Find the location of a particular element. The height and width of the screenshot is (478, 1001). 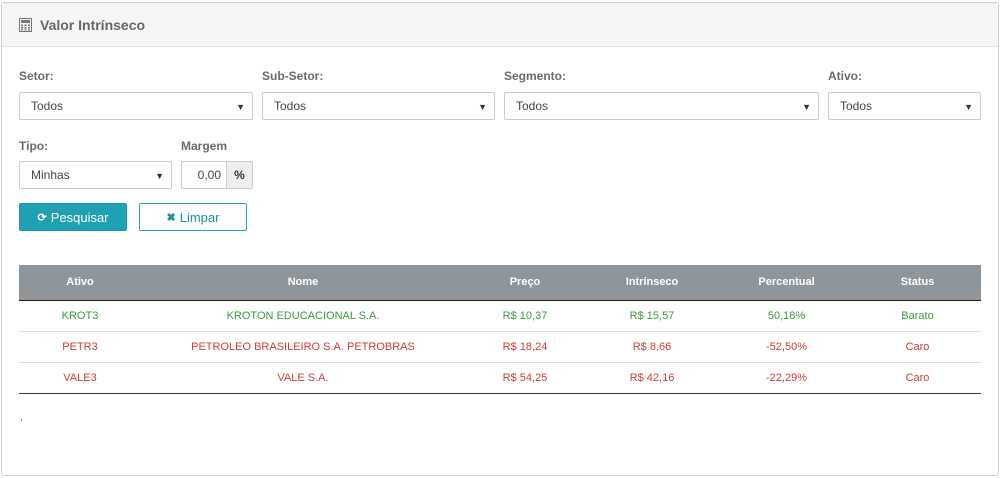

cell-intrinseco: R$ 42,16 is located at coordinates (652, 378).